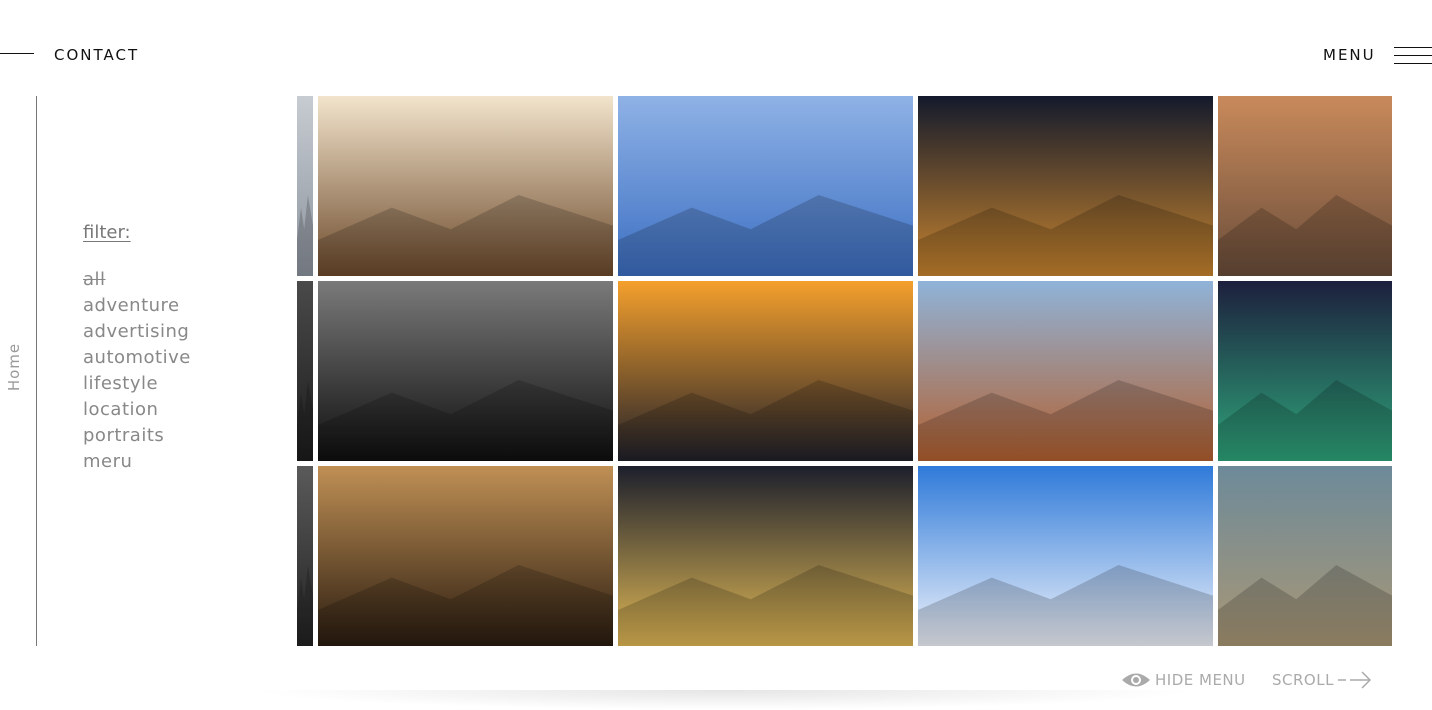 This screenshot has height=710, width=1432. I want to click on photo-tile-woman-ice-cave, so click(765, 186).